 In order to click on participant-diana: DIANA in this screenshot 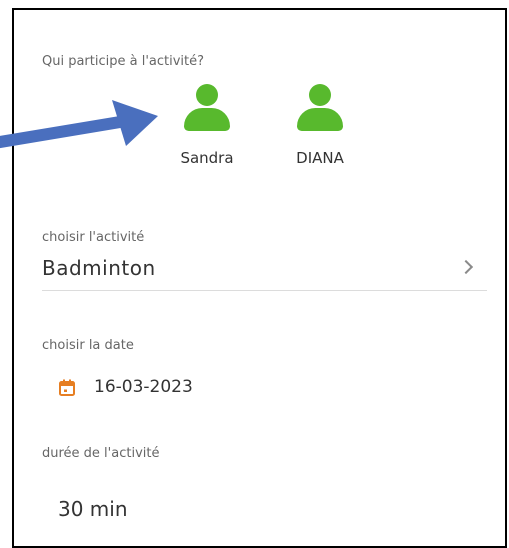, I will do `click(320, 122)`.